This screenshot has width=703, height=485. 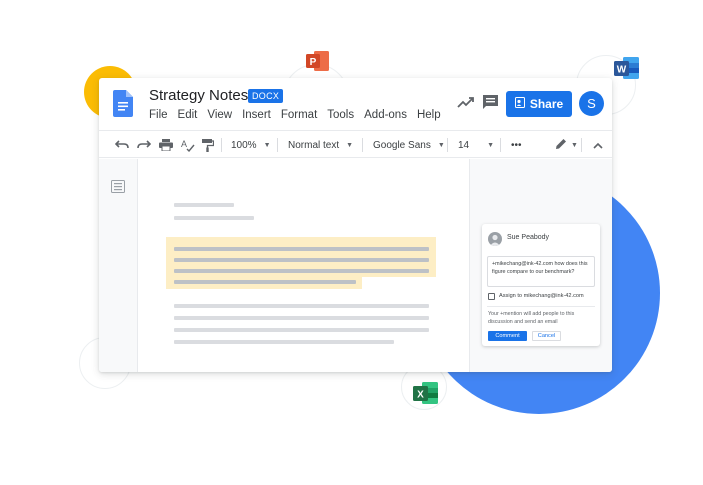 What do you see at coordinates (420, 395) in the screenshot?
I see `svg-text: X` at bounding box center [420, 395].